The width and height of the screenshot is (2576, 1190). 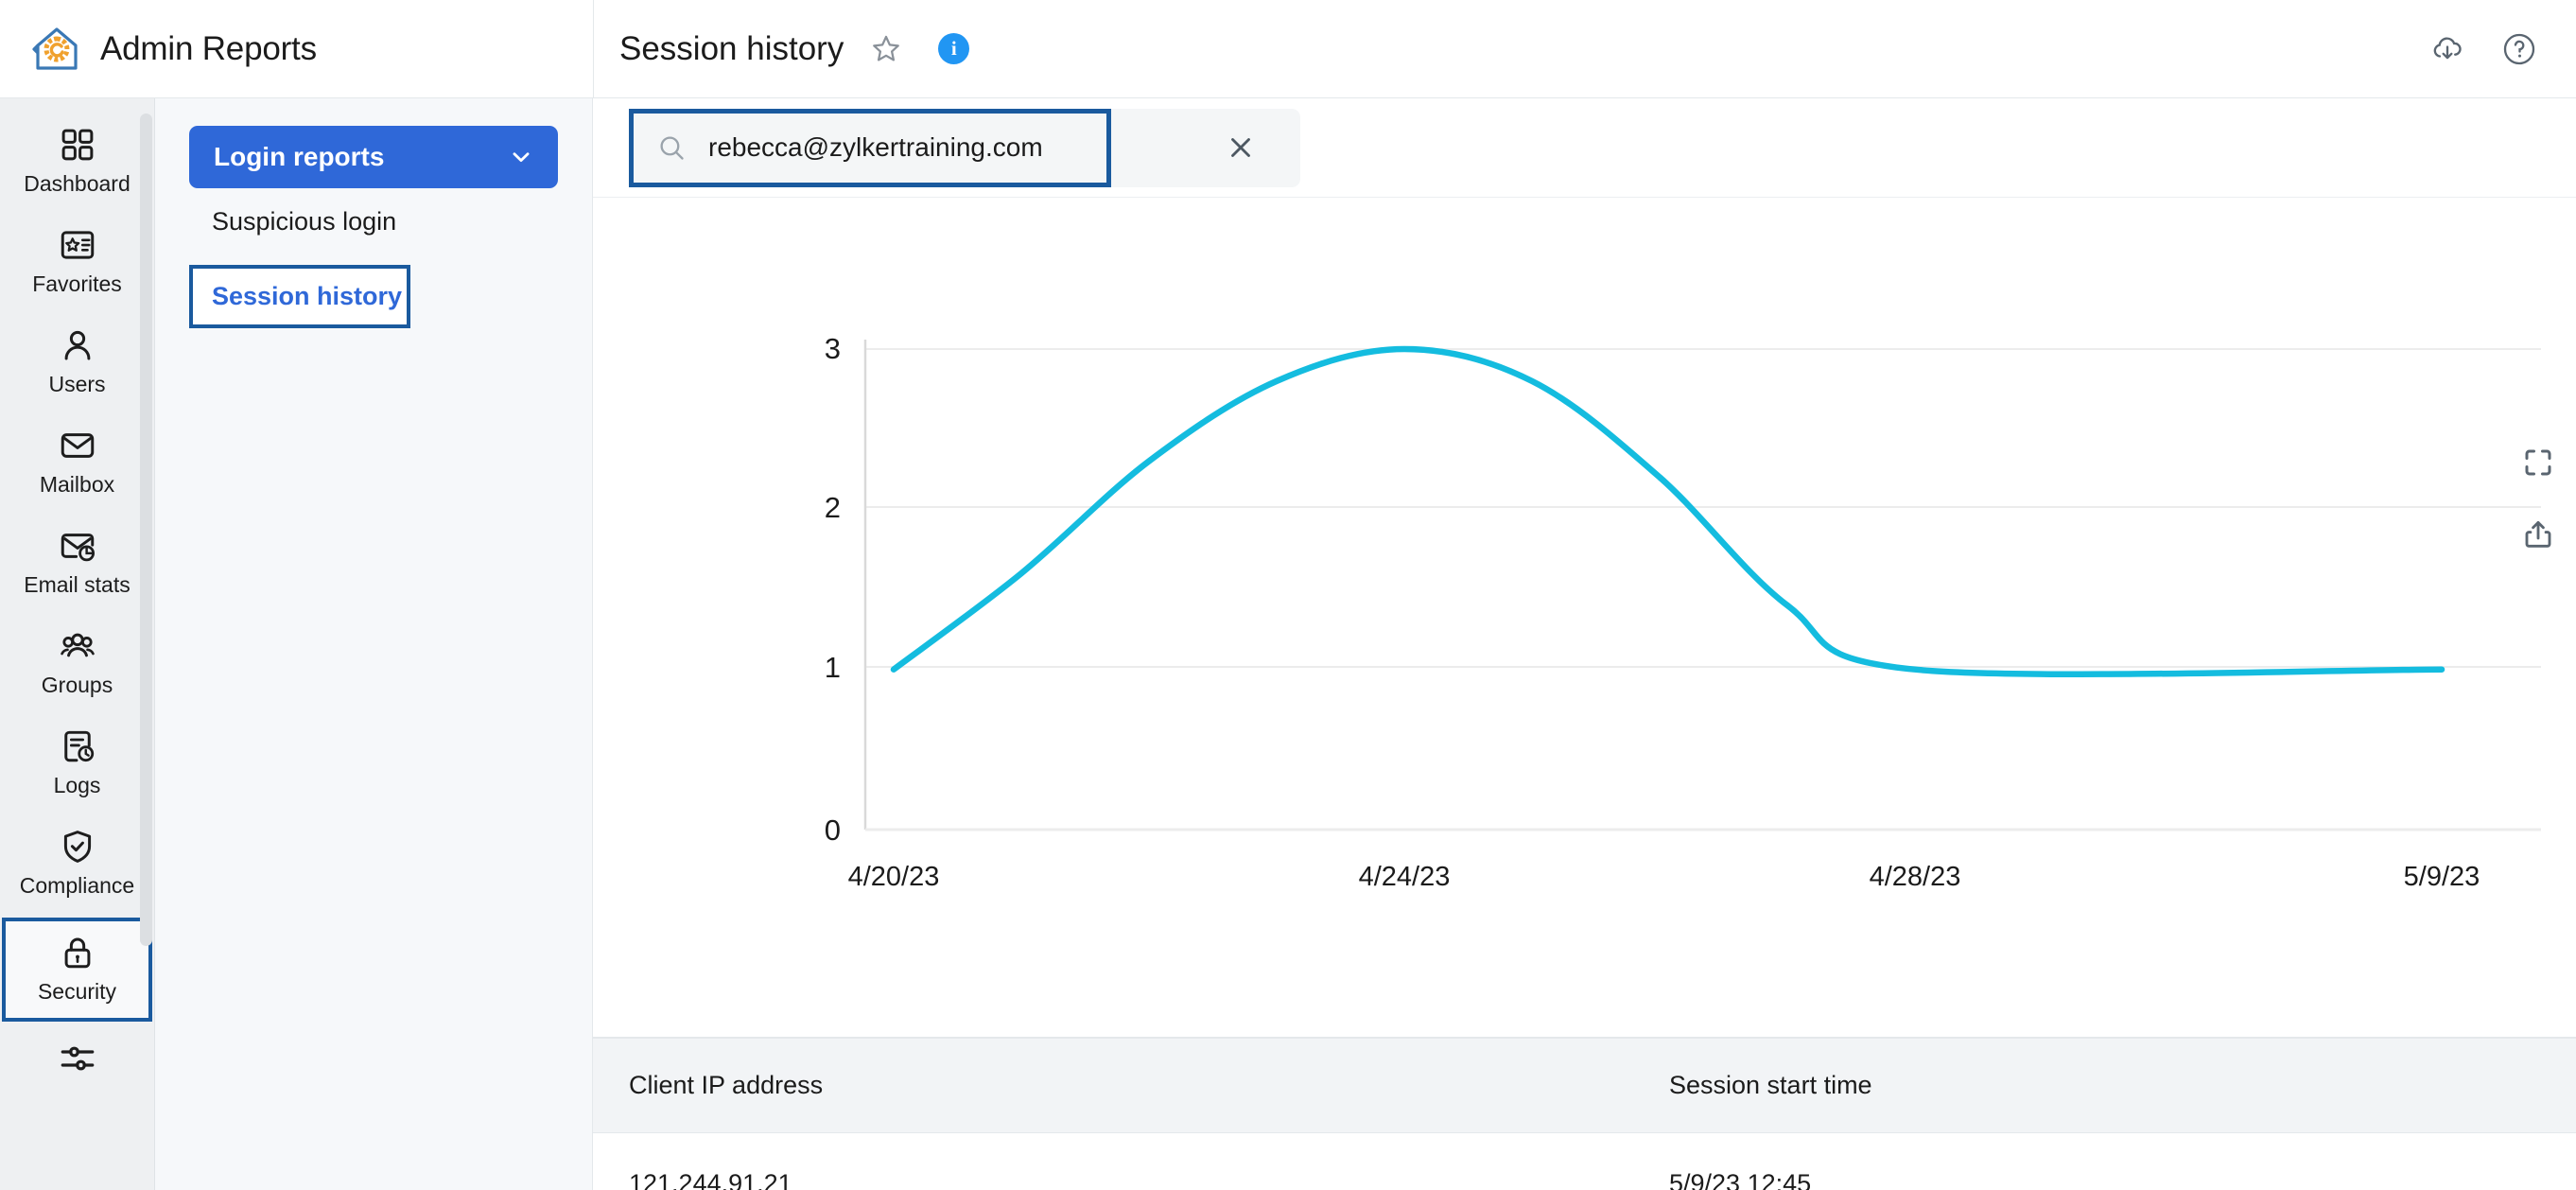 I want to click on subnav-item-suspicious-login: Suspicious login, so click(x=373, y=221).